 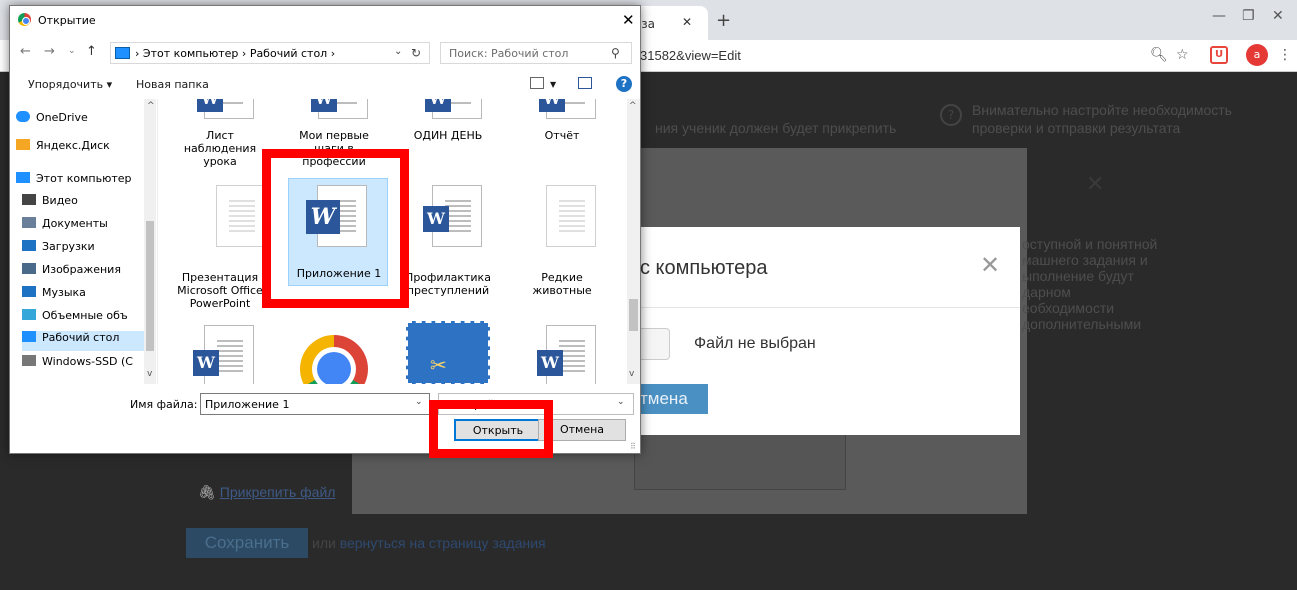 What do you see at coordinates (674, 399) in the screenshot?
I see `upload-cancel-button: тмена` at bounding box center [674, 399].